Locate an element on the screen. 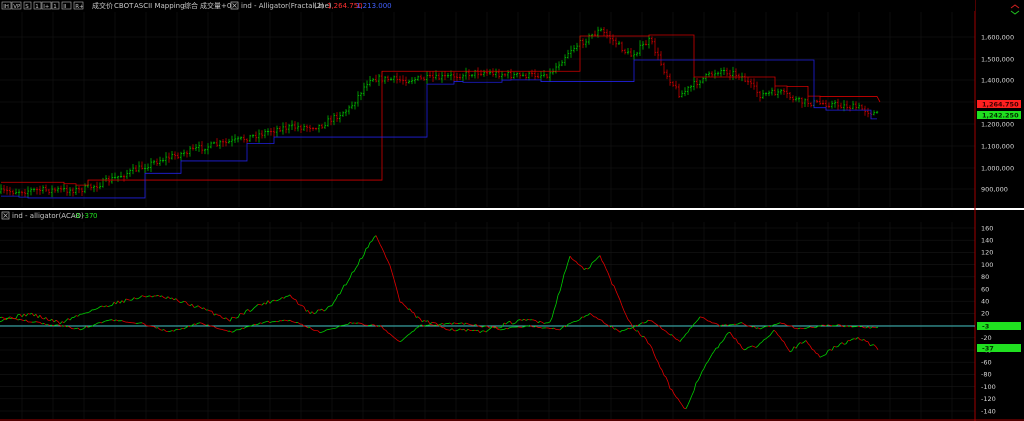  toolbar-price-type: 成交价 is located at coordinates (102, 5).